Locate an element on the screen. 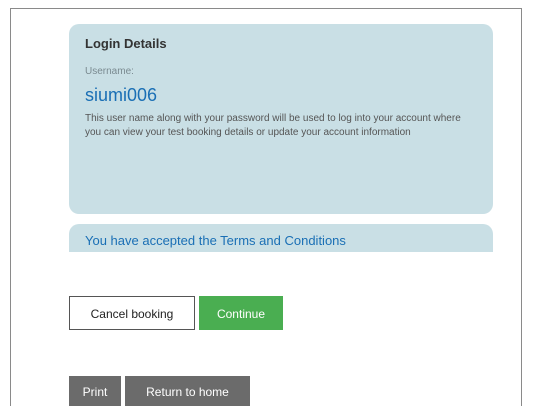 This screenshot has height=407, width=535. print-button: Print is located at coordinates (95, 391).